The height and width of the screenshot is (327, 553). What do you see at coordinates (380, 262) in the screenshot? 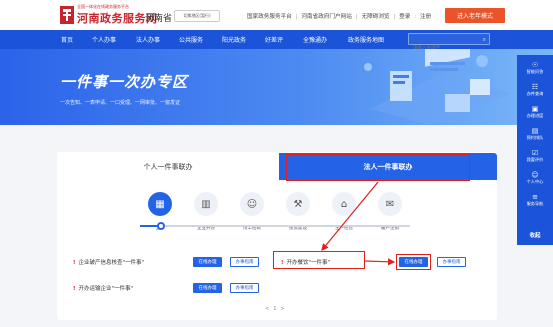
I see `arrow-item-to-button` at bounding box center [380, 262].